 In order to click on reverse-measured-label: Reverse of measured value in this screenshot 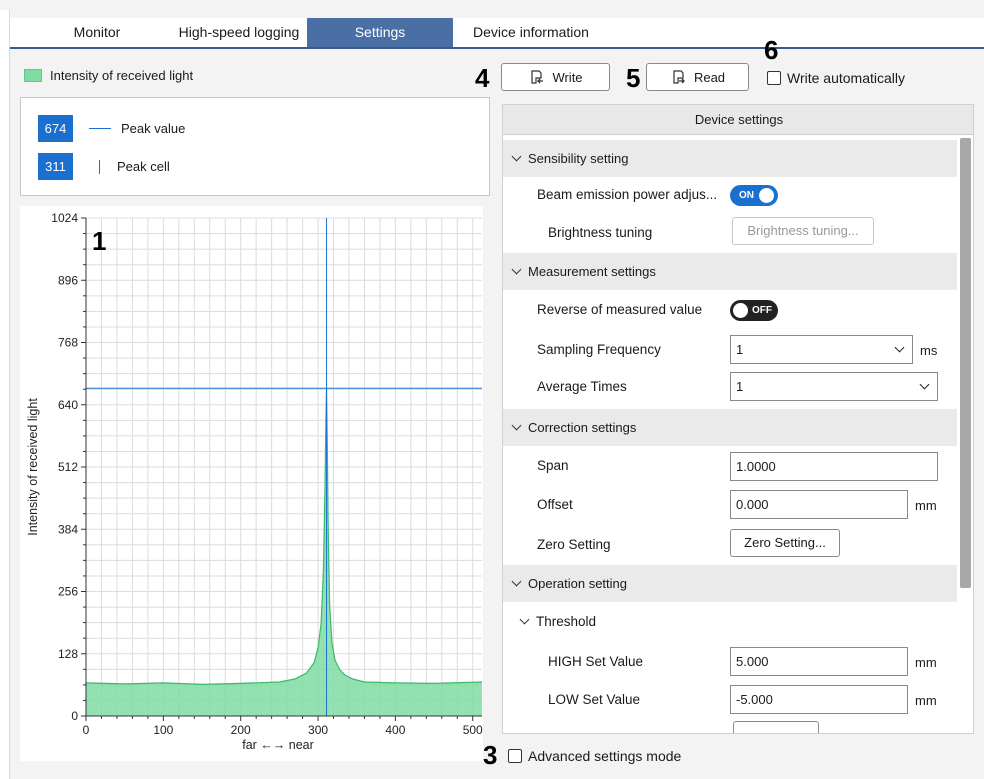, I will do `click(620, 309)`.